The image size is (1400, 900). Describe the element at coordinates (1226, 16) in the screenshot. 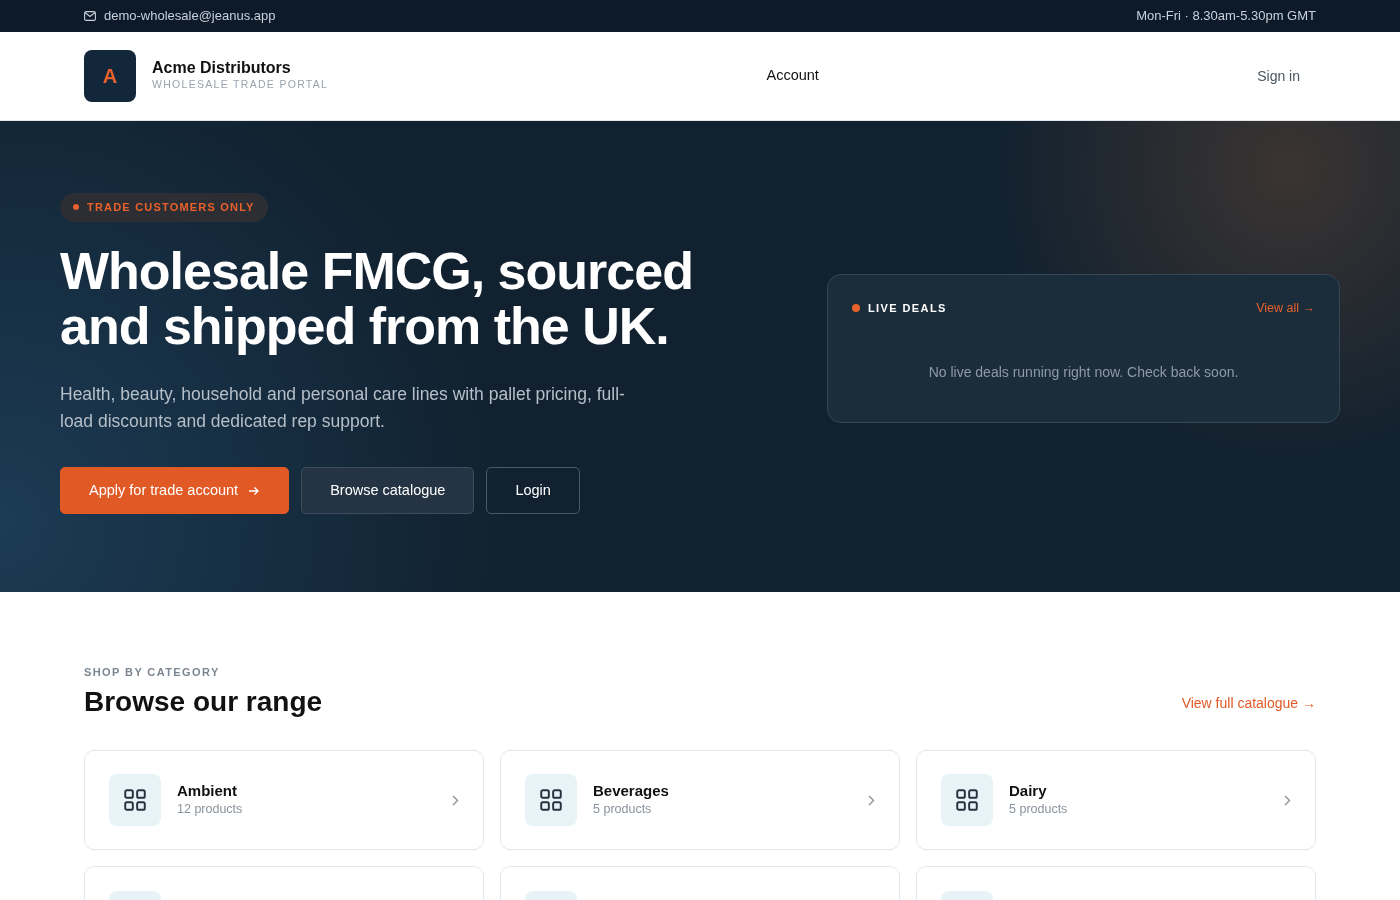

I see `hours-text: Mon-Fri · 8.30am-5.30pm GMT` at that location.